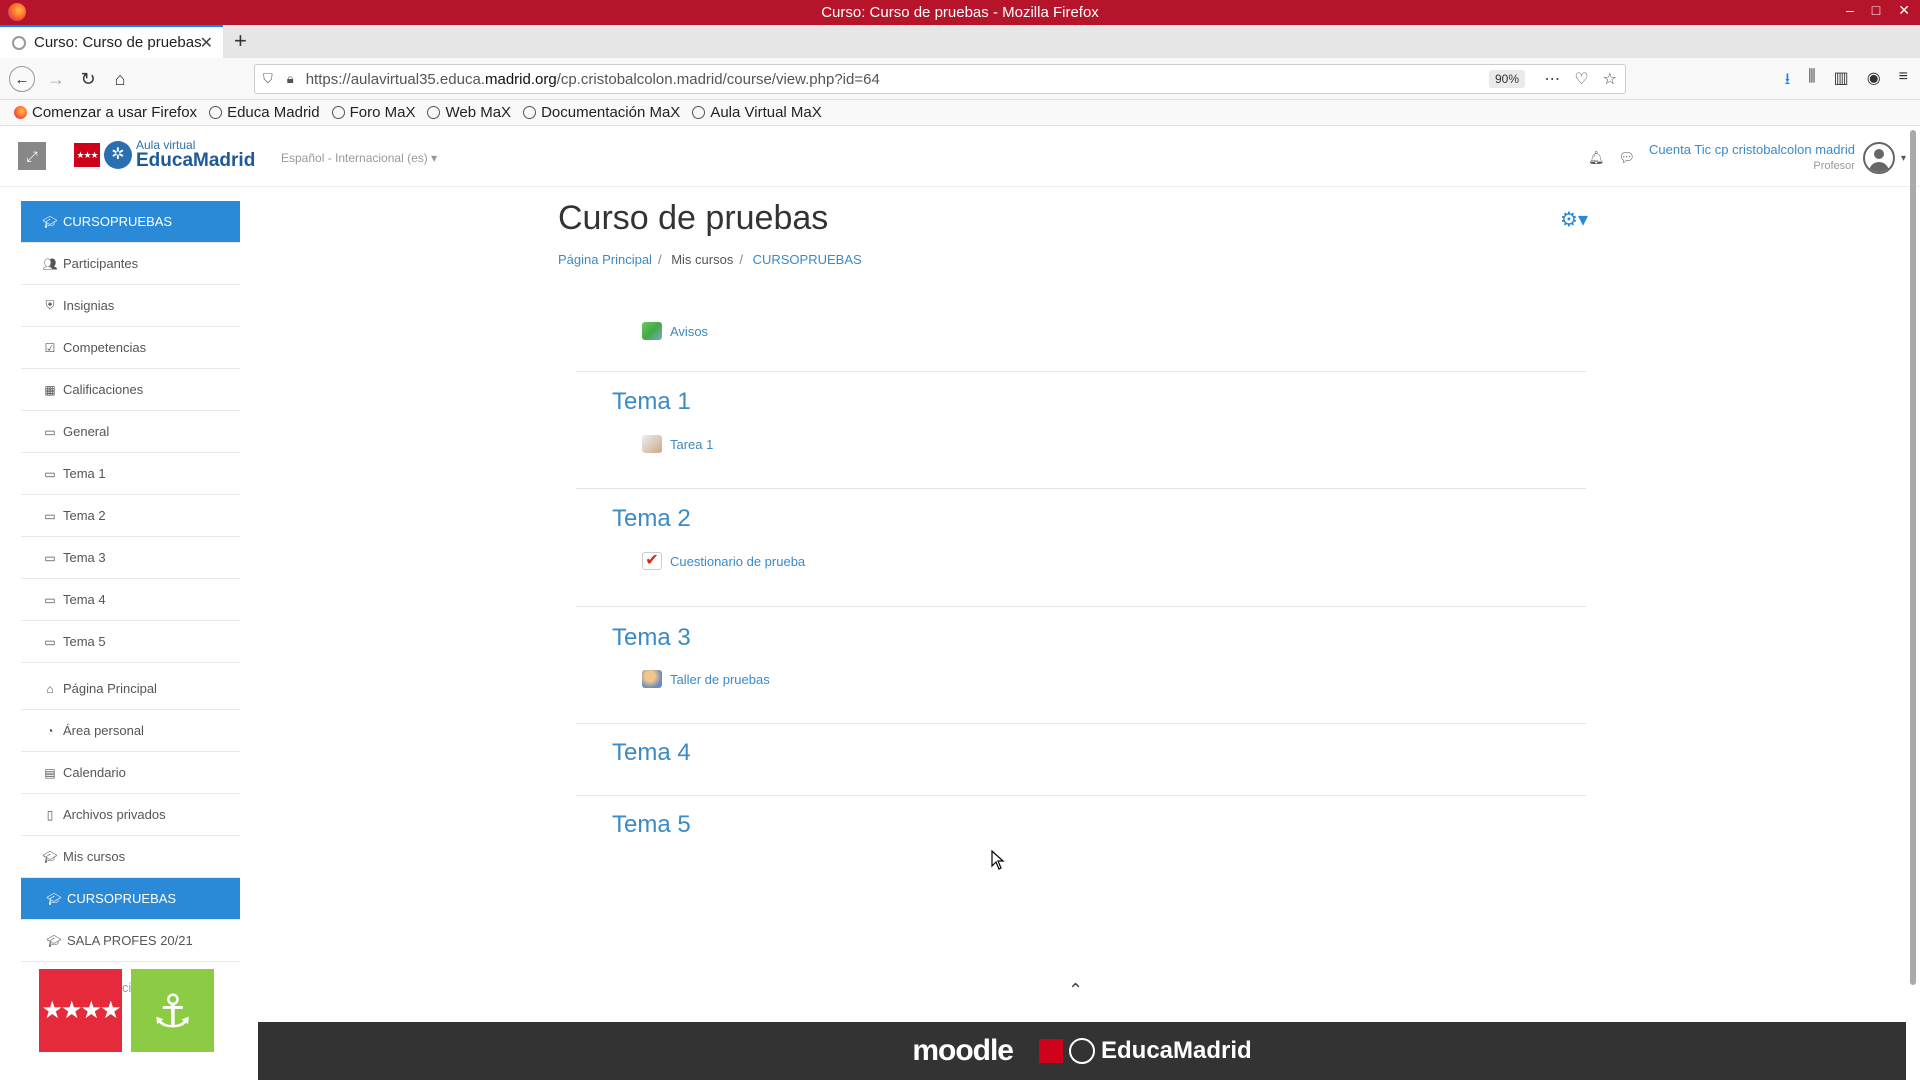 Image resolution: width=1920 pixels, height=1080 pixels. I want to click on sidebar-item-tema-2: ▭ Tema 2, so click(130, 516).